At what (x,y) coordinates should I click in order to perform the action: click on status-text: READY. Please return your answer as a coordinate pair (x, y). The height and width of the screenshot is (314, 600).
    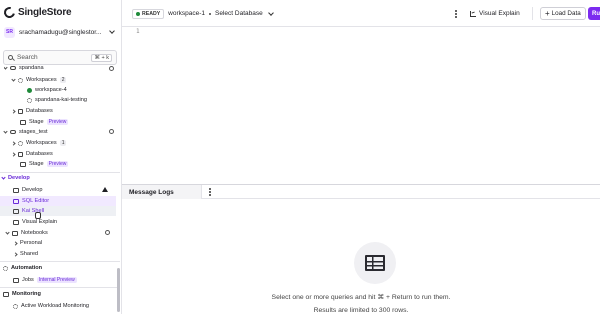
    Looking at the image, I should click on (151, 13).